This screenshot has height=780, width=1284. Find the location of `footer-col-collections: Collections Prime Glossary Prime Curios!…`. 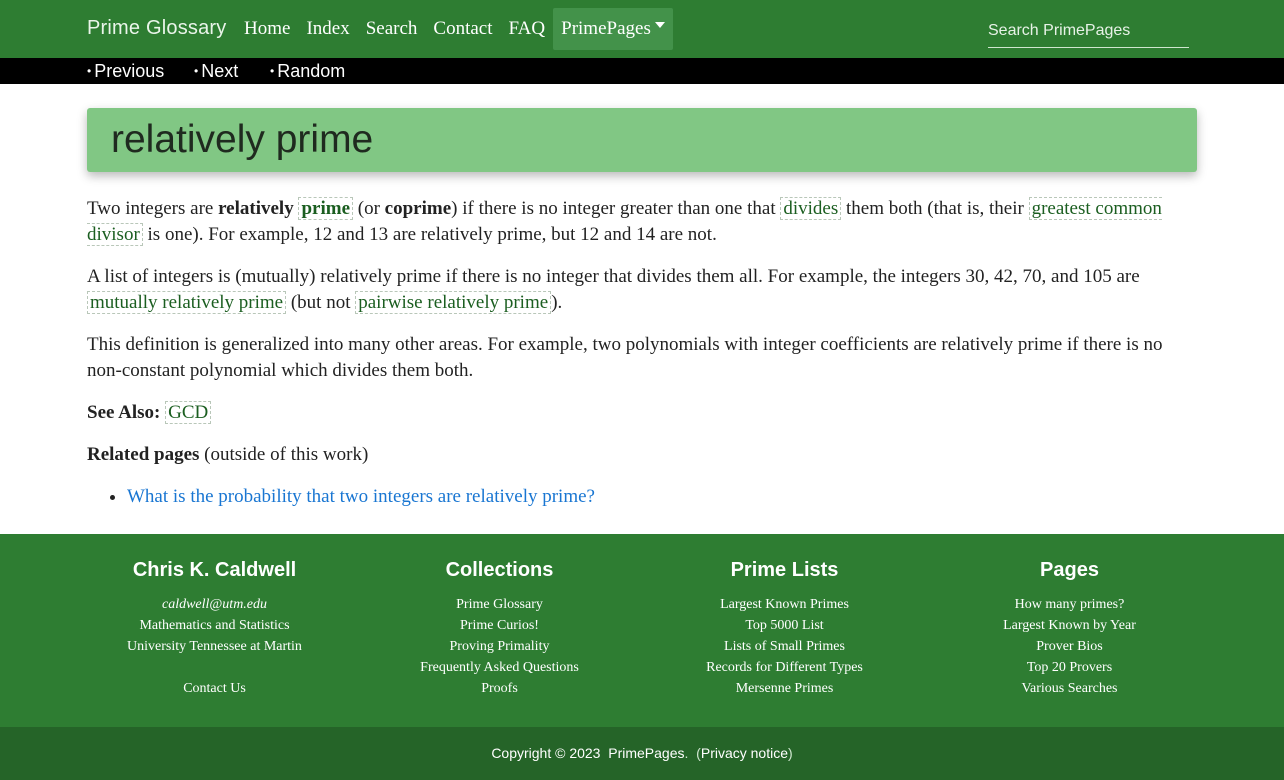

footer-col-collections: Collections Prime Glossary Prime Curios!… is located at coordinates (499, 616).